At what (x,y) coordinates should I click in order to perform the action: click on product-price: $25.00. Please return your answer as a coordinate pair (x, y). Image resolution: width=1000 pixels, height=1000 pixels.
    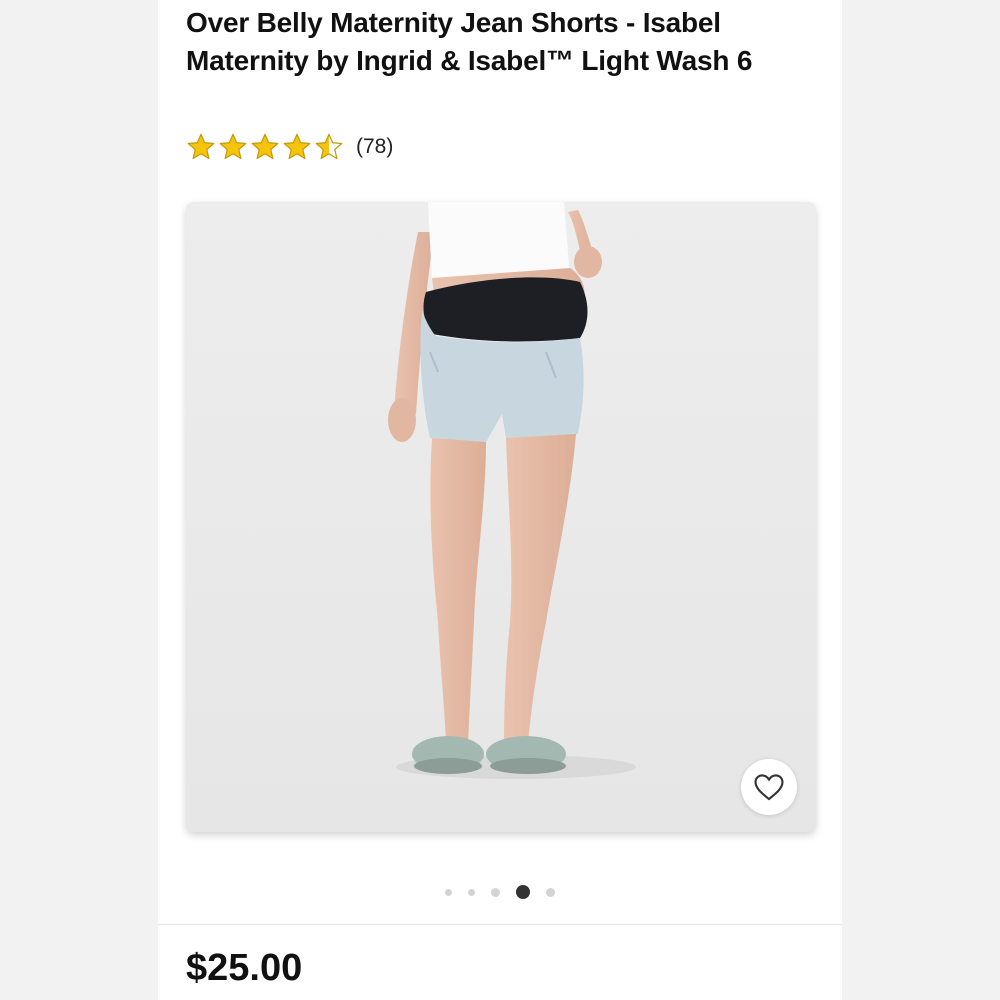
    Looking at the image, I should click on (244, 968).